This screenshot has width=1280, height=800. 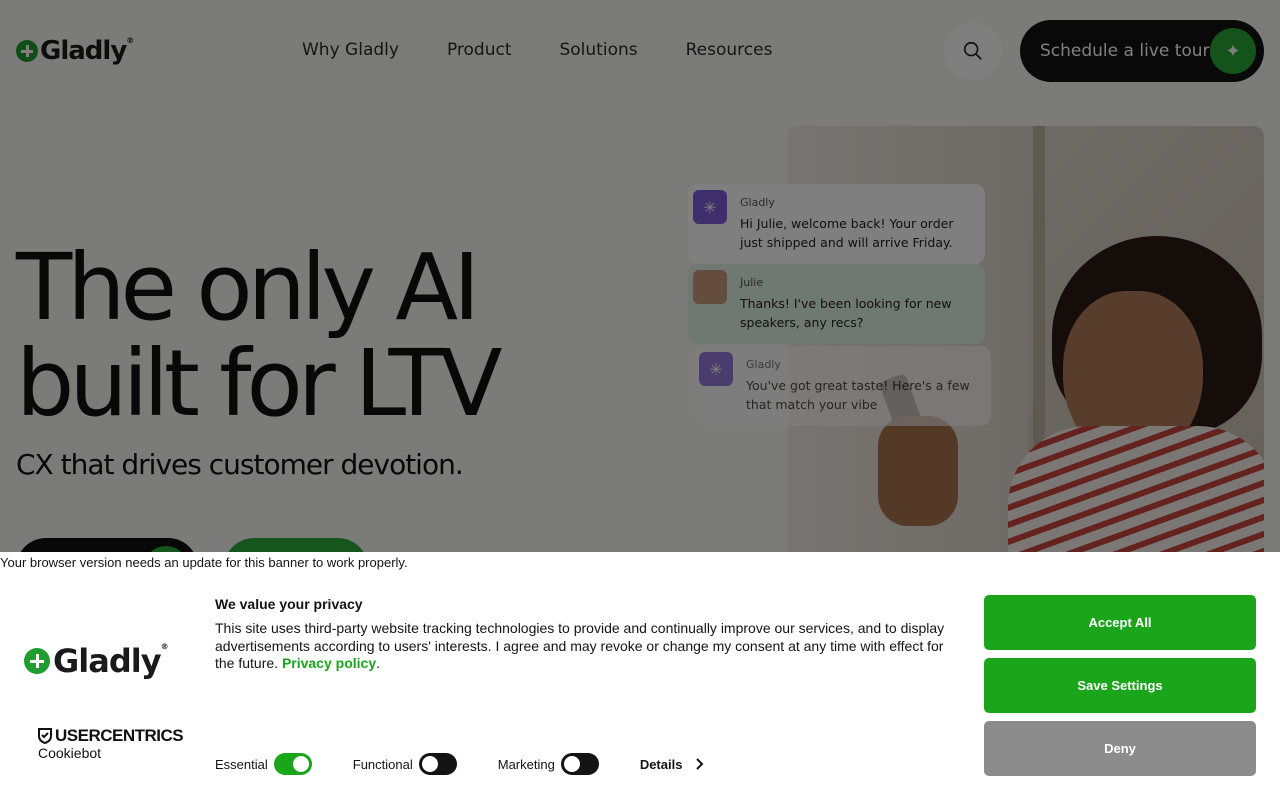 What do you see at coordinates (292, 764) in the screenshot?
I see `essential-switch` at bounding box center [292, 764].